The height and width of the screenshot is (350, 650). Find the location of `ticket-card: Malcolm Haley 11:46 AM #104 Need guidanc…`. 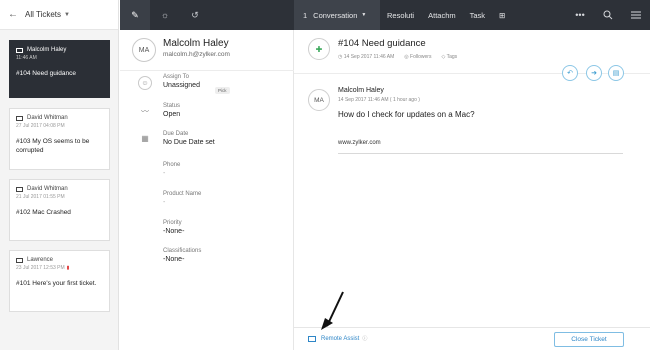

ticket-card: Malcolm Haley 11:46 AM #104 Need guidanc… is located at coordinates (59, 69).